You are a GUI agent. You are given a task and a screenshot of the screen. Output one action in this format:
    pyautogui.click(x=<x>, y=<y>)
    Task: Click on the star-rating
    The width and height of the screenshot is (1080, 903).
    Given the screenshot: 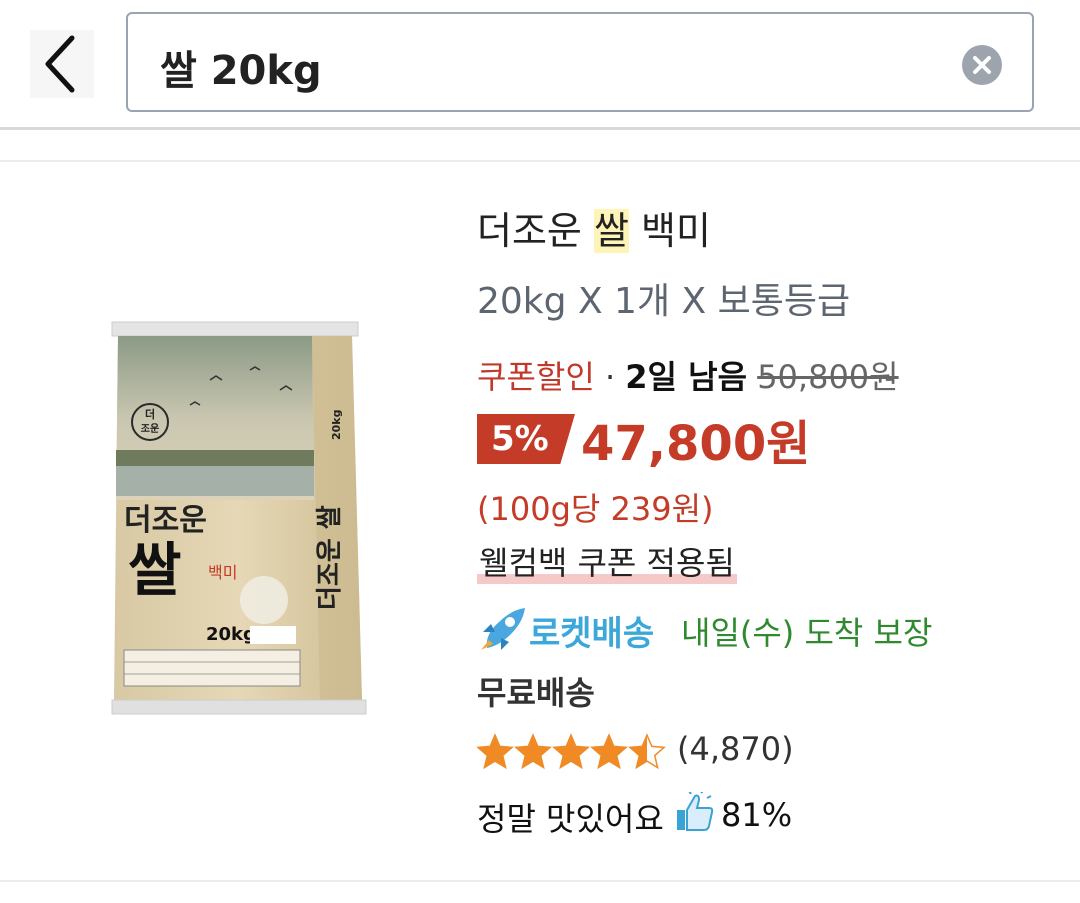 What is the action you would take?
    pyautogui.click(x=571, y=751)
    